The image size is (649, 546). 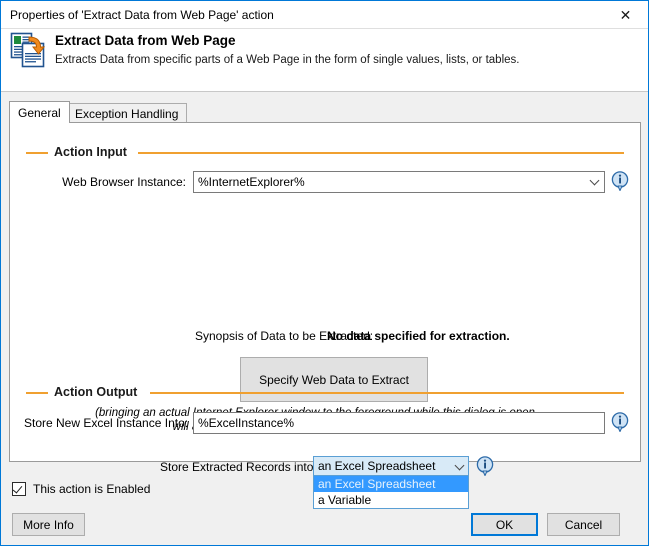 I want to click on extract-data-icon, so click(x=28, y=50).